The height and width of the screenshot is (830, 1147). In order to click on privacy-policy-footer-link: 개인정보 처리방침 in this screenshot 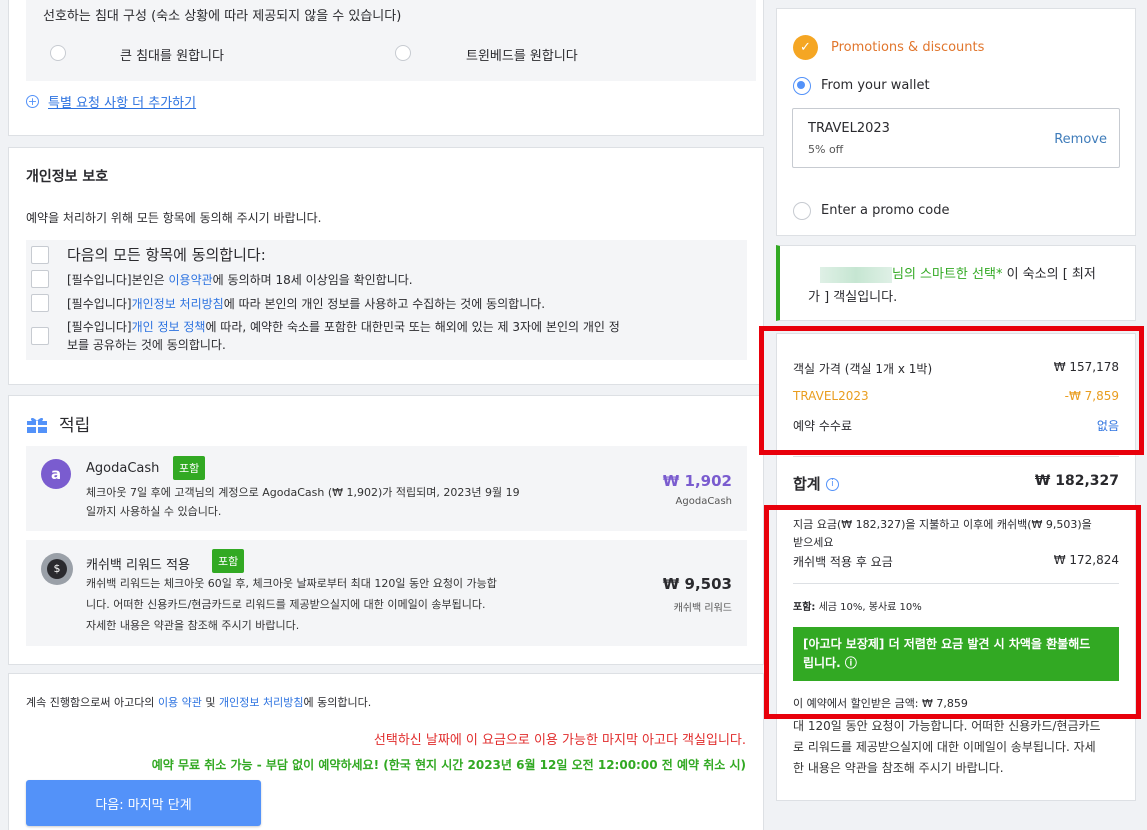, I will do `click(261, 702)`.